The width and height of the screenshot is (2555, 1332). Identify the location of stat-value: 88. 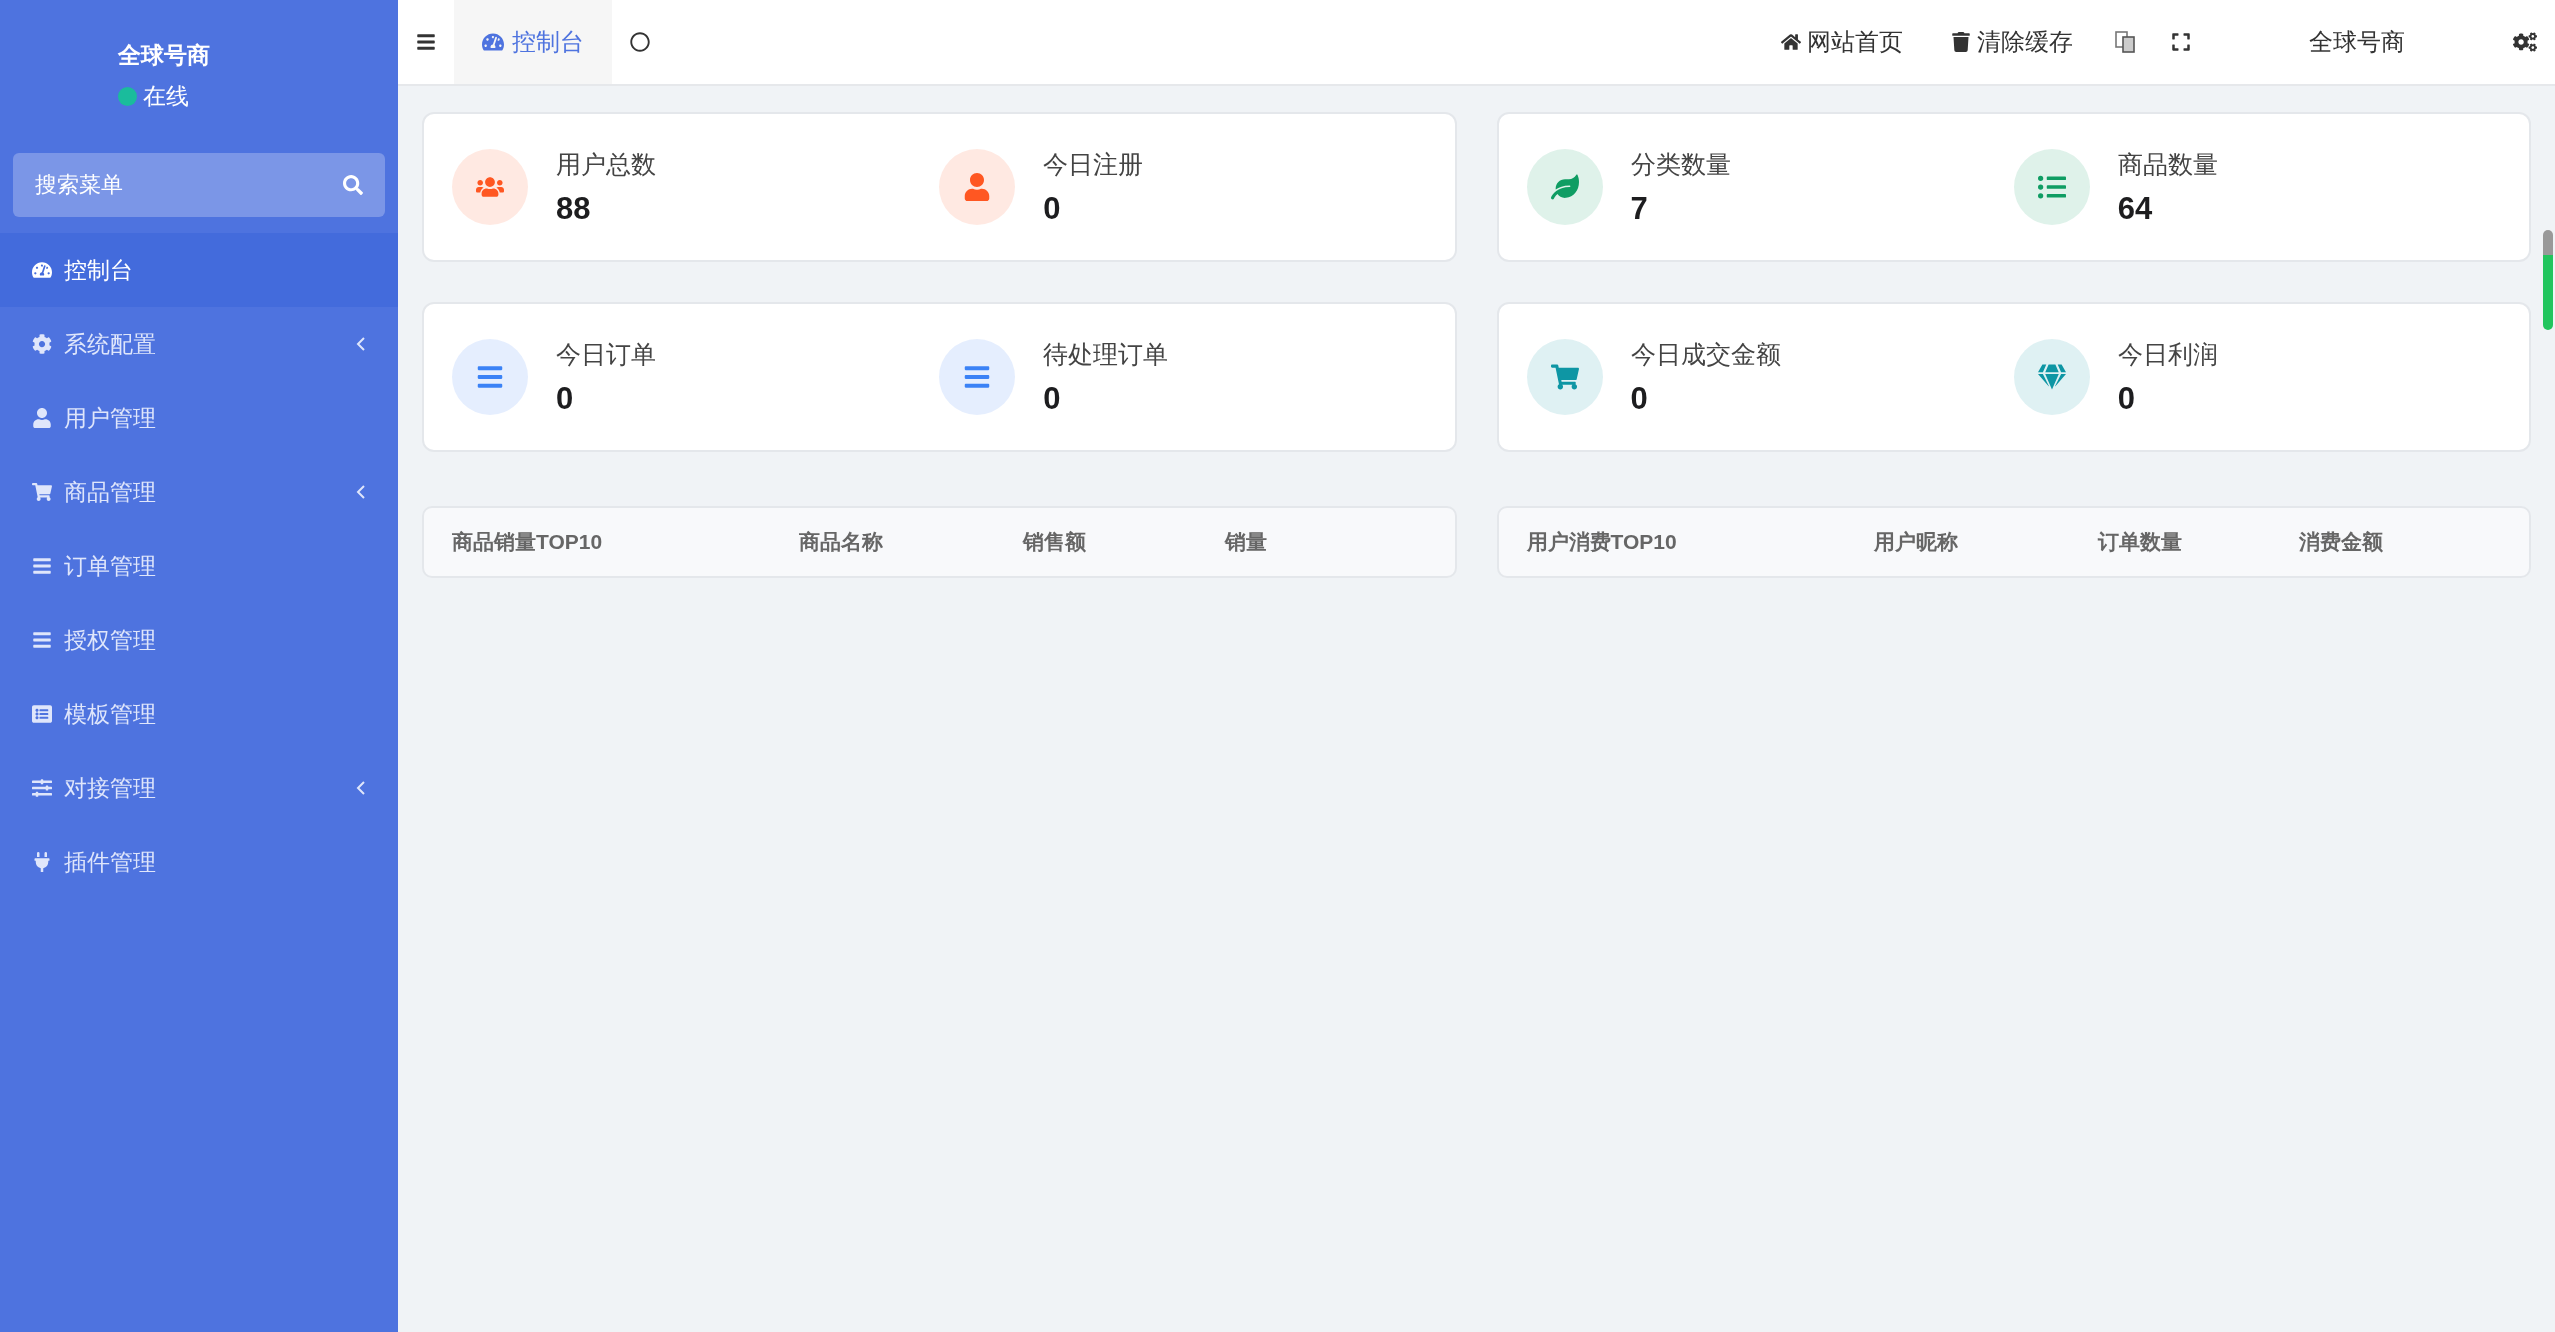
(574, 208).